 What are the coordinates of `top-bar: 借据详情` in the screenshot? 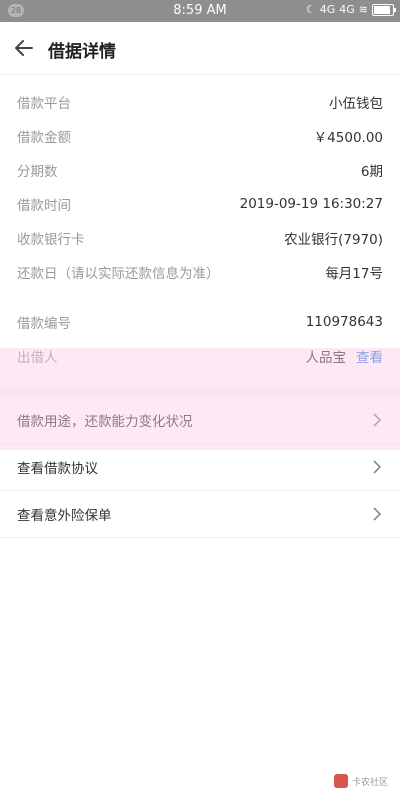 It's located at (200, 48).